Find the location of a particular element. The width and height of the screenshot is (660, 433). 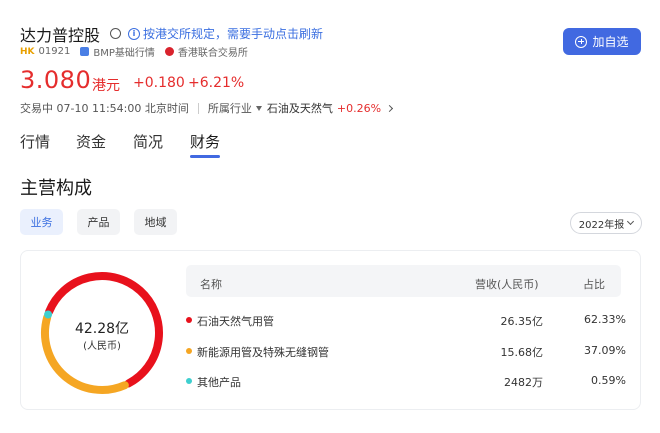

refresh-notice-text: 按港交所规定，需要手动点击刷新 is located at coordinates (233, 34).